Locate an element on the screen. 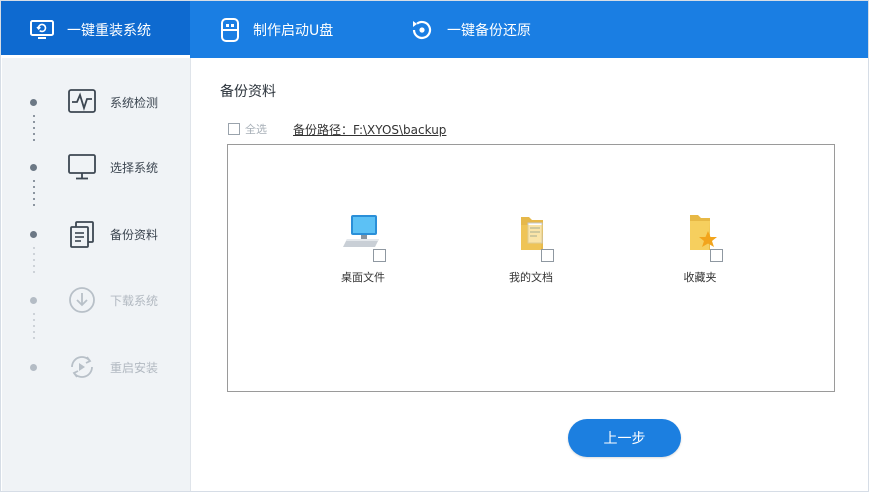 This screenshot has width=869, height=492. step-reboot-install: 重启安装 is located at coordinates (96, 367).